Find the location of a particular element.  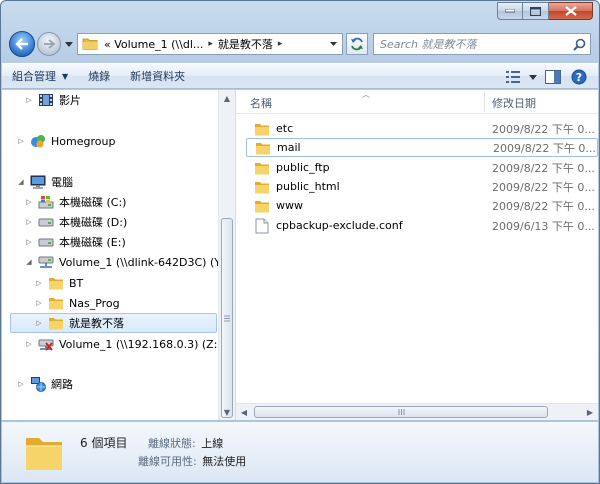

tree-item-nas-prog: ▷ Nas_Prog is located at coordinates (77, 303).